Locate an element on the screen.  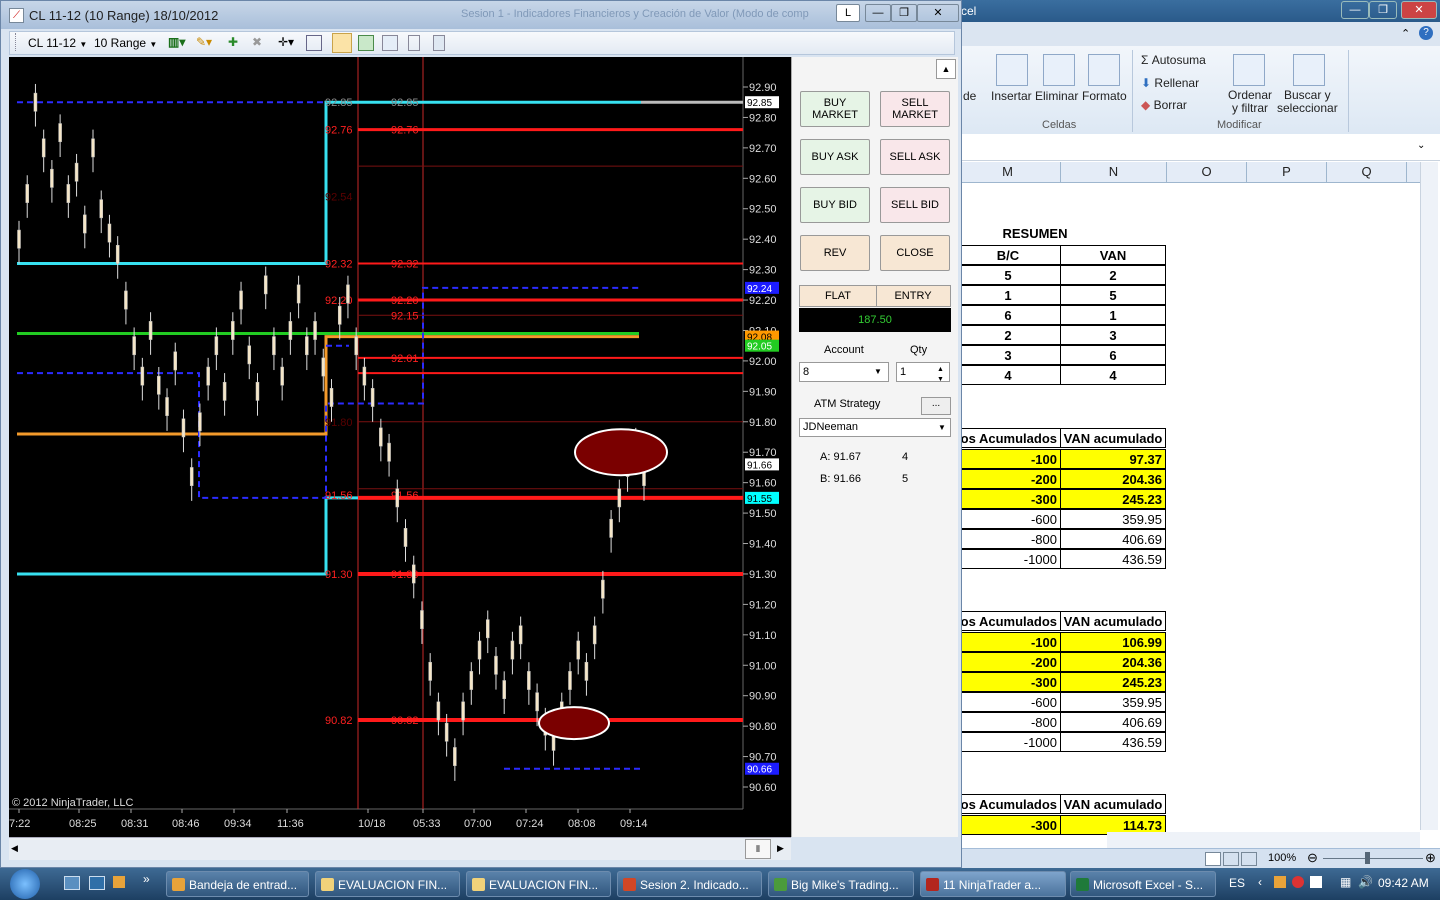
strategies-icon is located at coordinates (366, 43).